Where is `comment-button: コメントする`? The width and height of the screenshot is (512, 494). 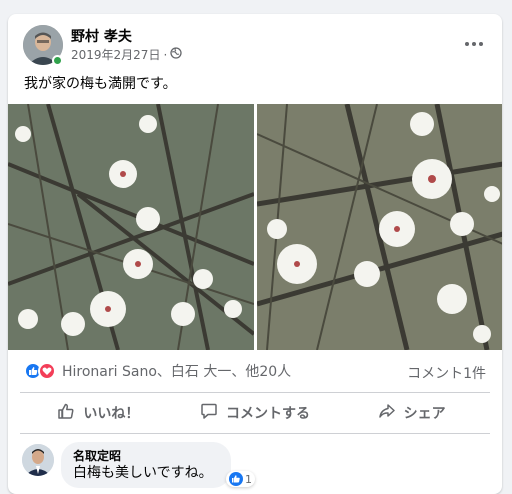
comment-button: コメントする is located at coordinates (255, 413).